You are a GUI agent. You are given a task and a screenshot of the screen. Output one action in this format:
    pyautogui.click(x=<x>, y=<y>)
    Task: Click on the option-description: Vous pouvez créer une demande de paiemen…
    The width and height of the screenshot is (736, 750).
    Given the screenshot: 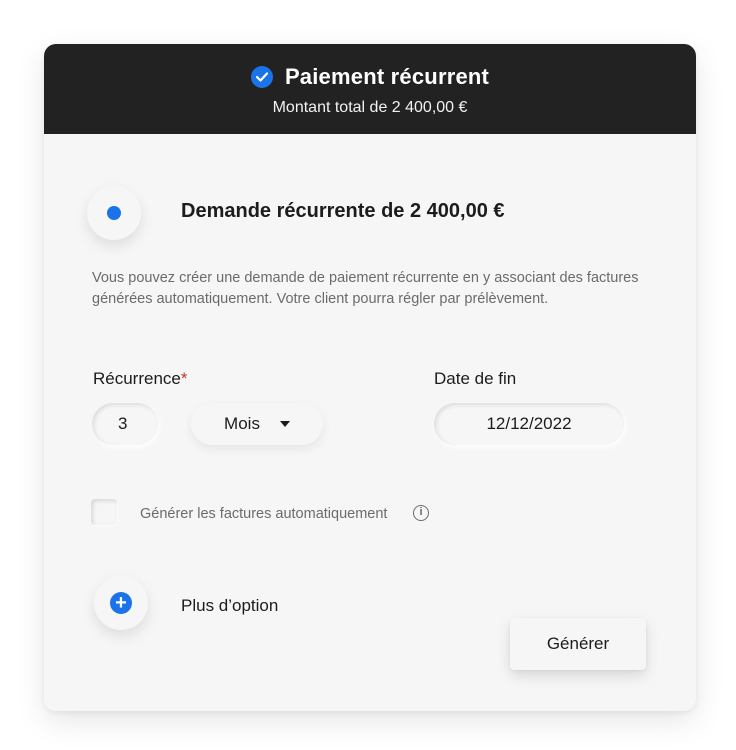 What is the action you would take?
    pyautogui.click(x=365, y=288)
    